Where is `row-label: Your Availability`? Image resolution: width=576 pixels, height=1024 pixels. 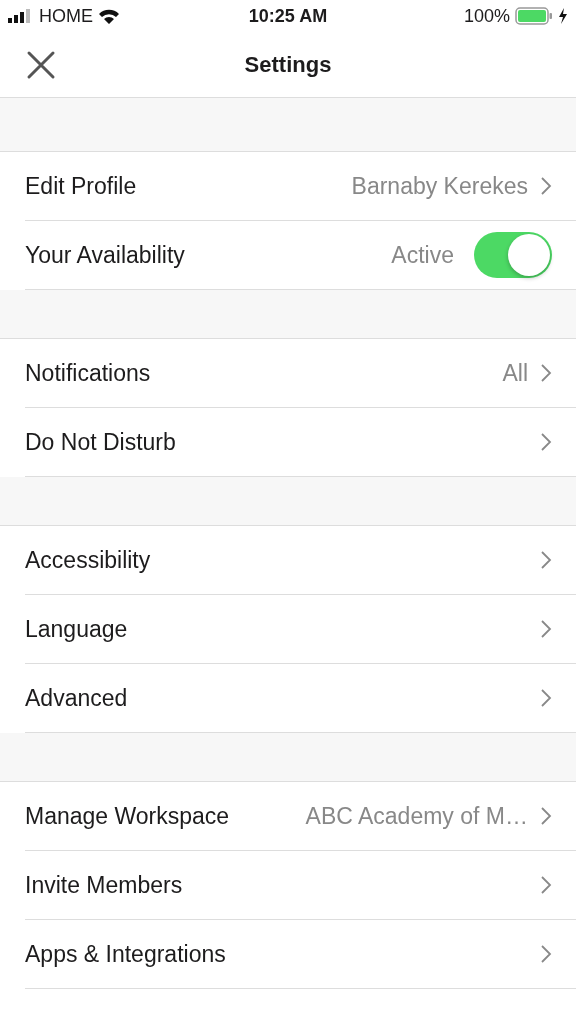
row-label: Your Availability is located at coordinates (105, 255).